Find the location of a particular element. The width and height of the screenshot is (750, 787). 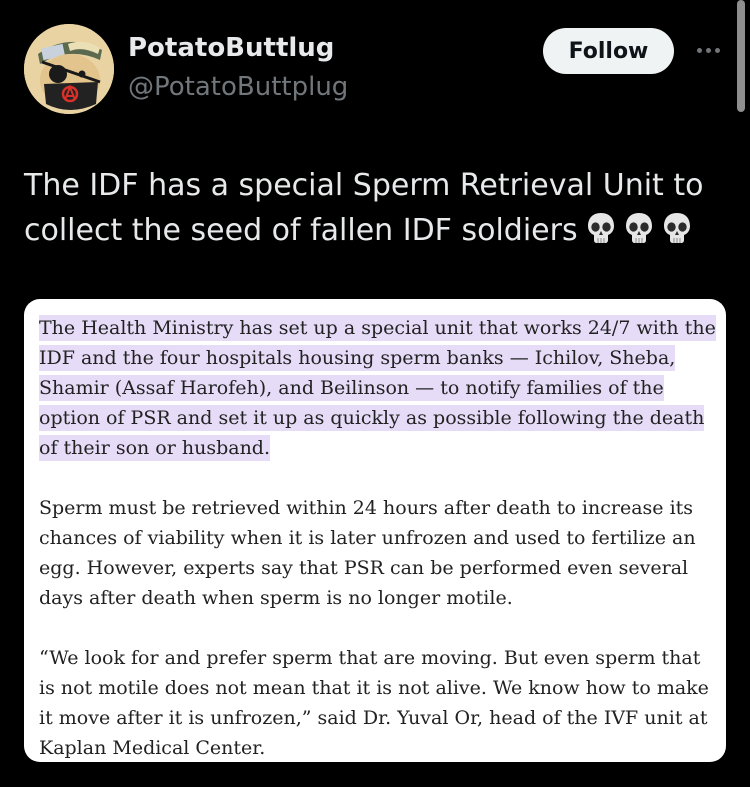

follow-button: Follow is located at coordinates (608, 51).